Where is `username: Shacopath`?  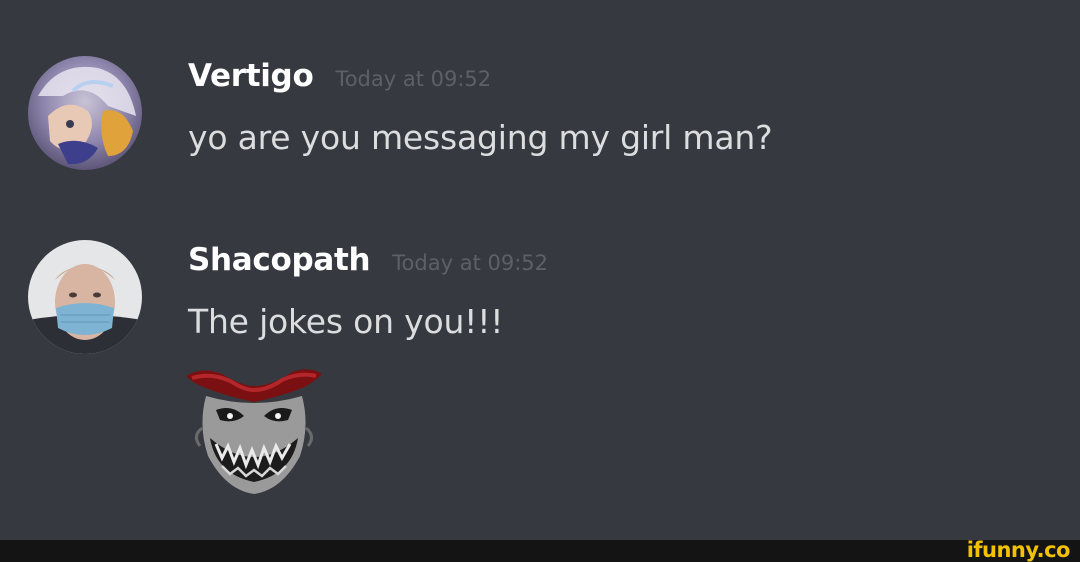 username: Shacopath is located at coordinates (279, 260).